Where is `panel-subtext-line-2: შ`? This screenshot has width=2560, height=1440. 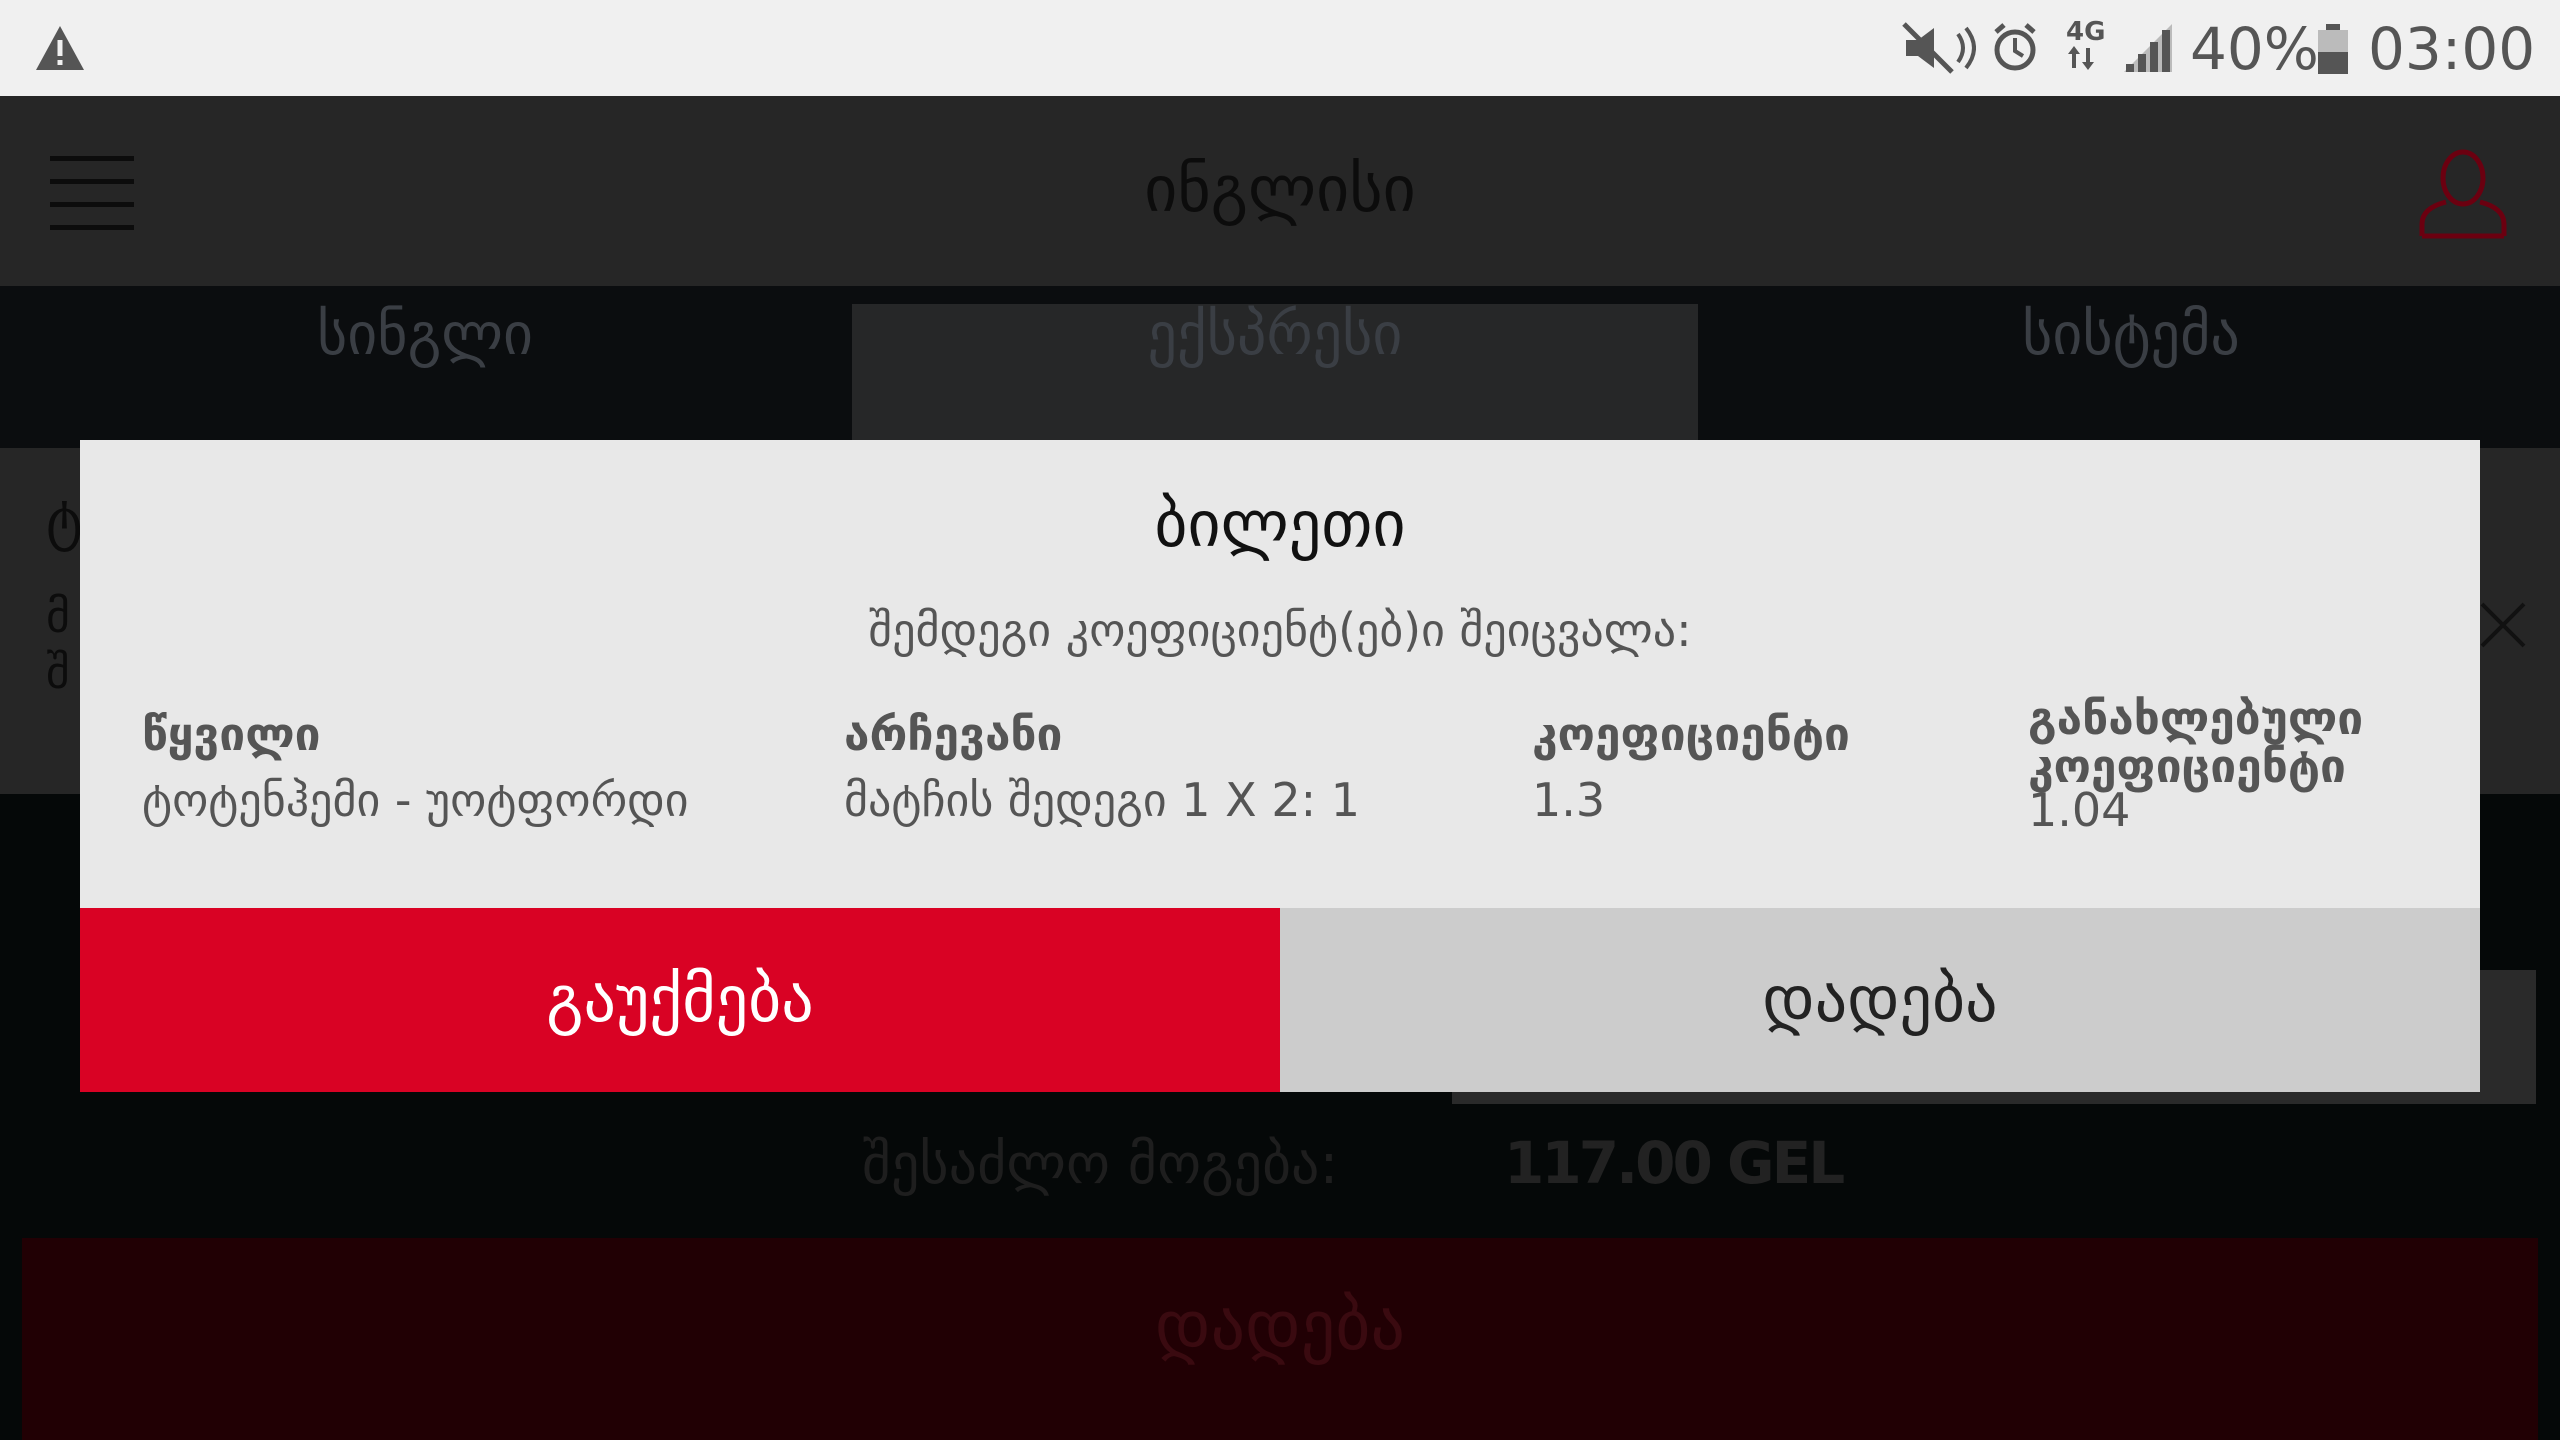 panel-subtext-line-2: შ is located at coordinates (58, 672).